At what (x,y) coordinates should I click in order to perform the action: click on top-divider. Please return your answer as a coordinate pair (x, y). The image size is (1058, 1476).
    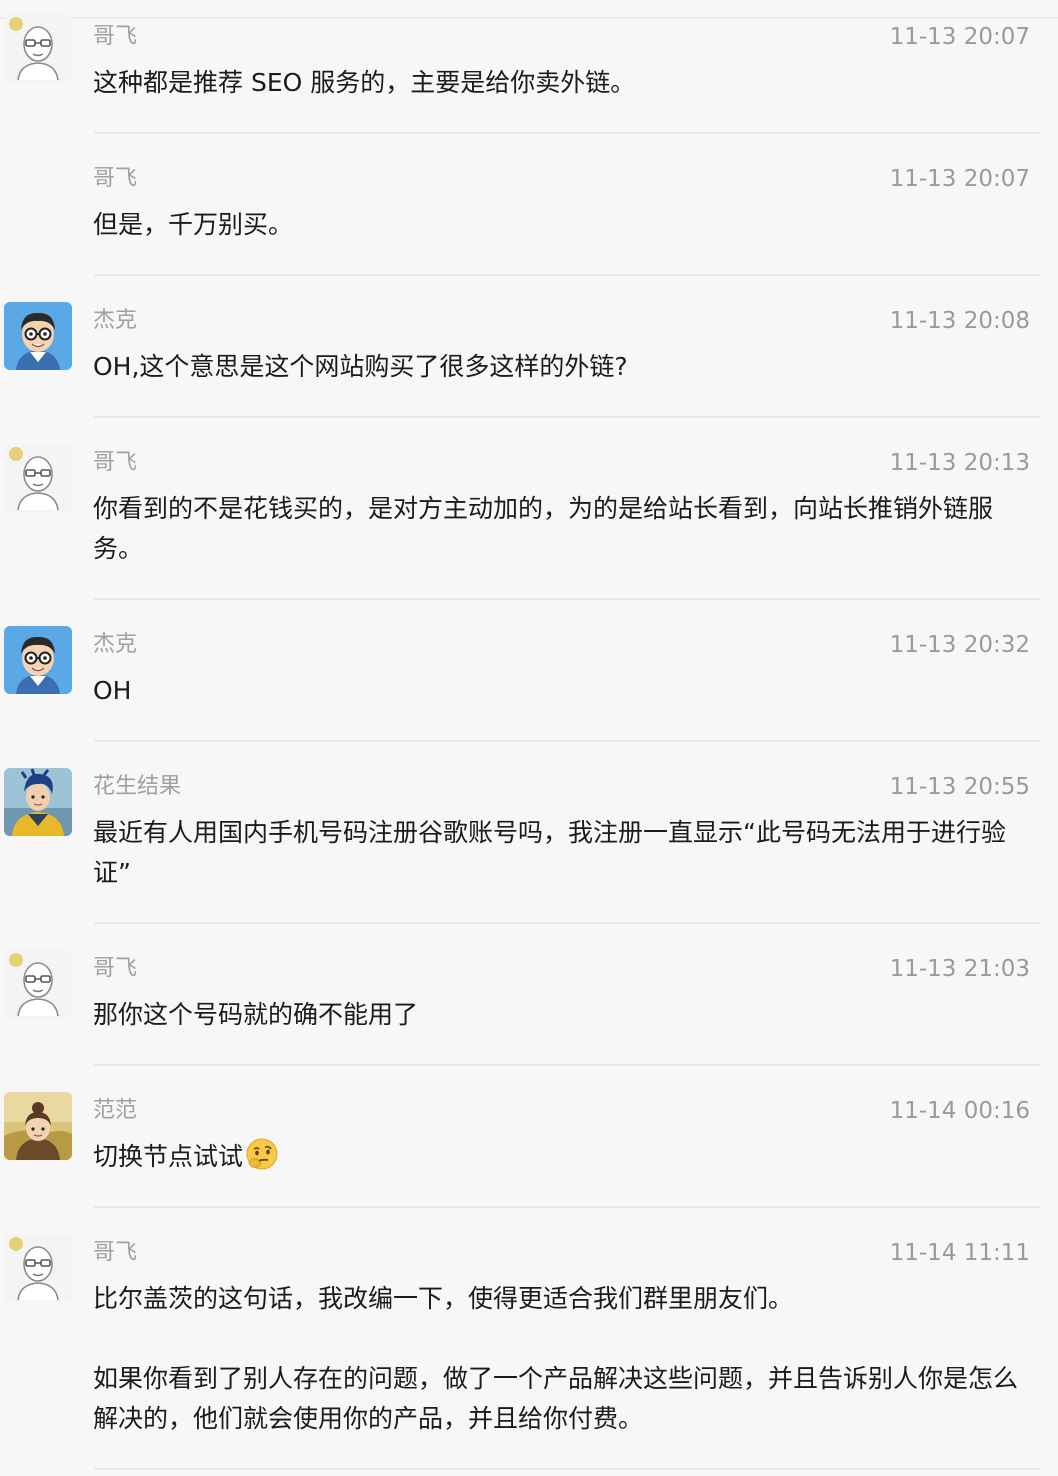
    Looking at the image, I should click on (529, 18).